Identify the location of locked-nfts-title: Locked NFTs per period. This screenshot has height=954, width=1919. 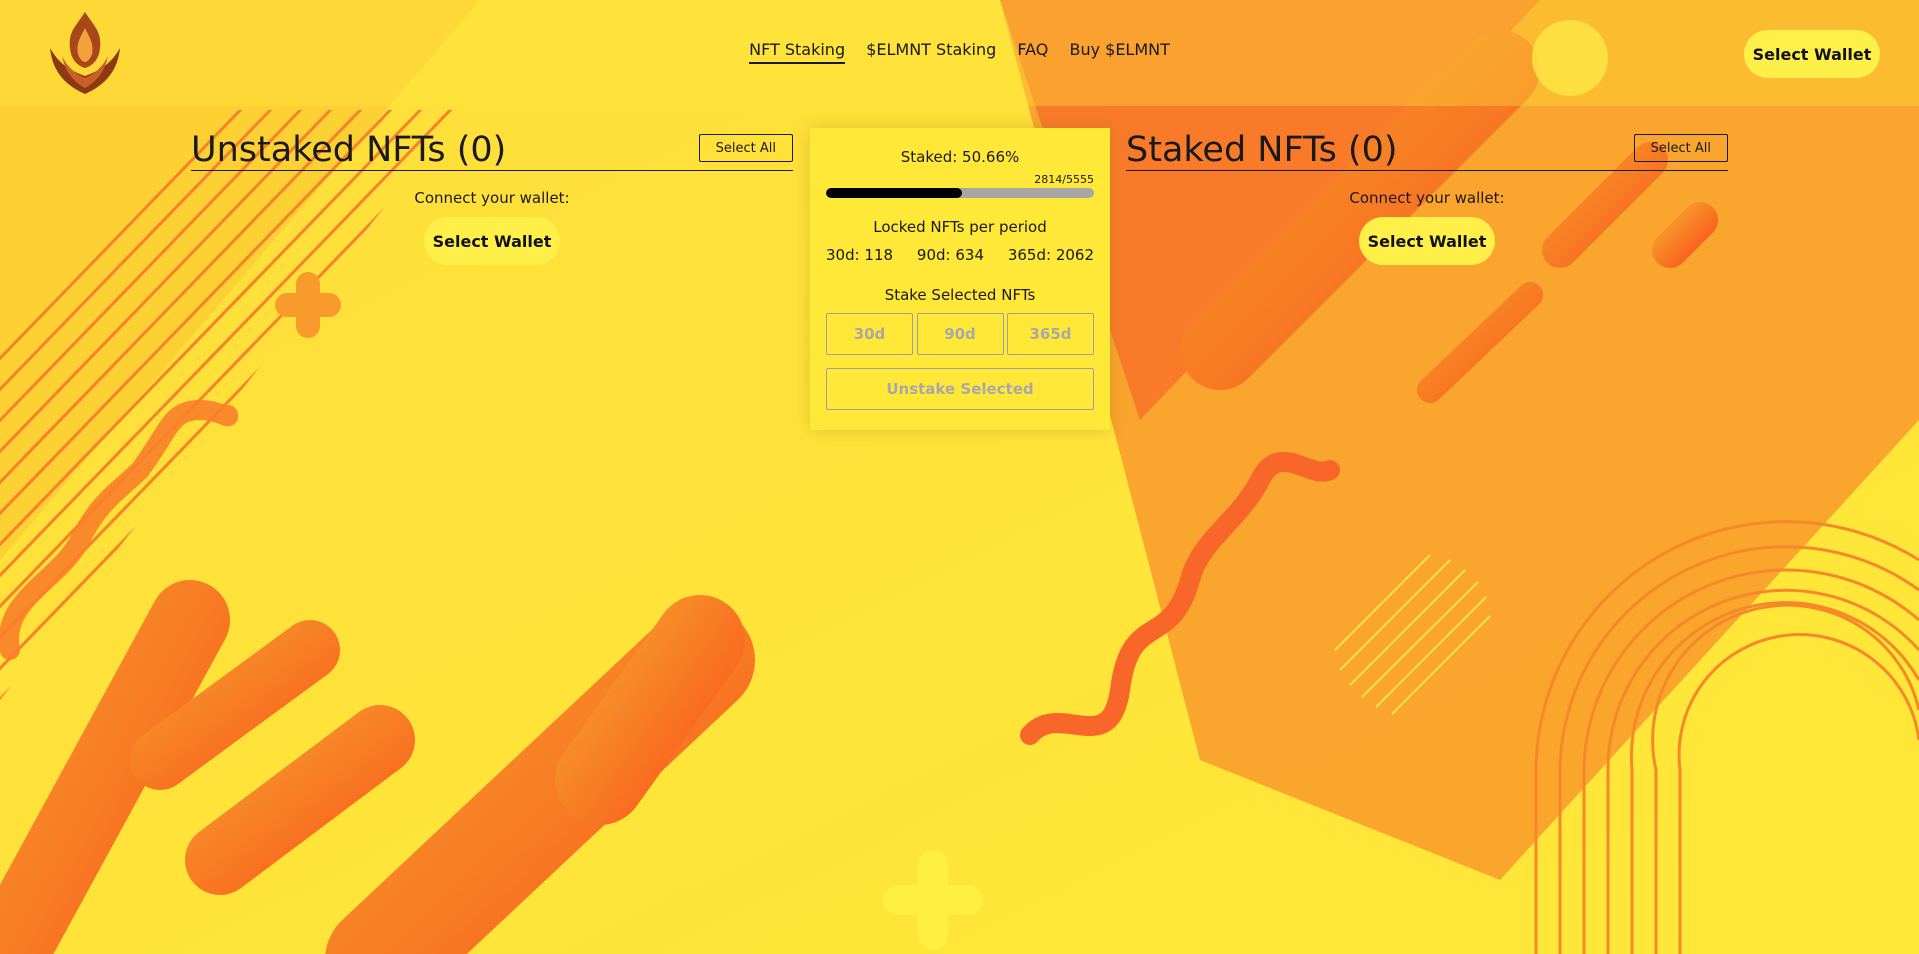
(960, 227).